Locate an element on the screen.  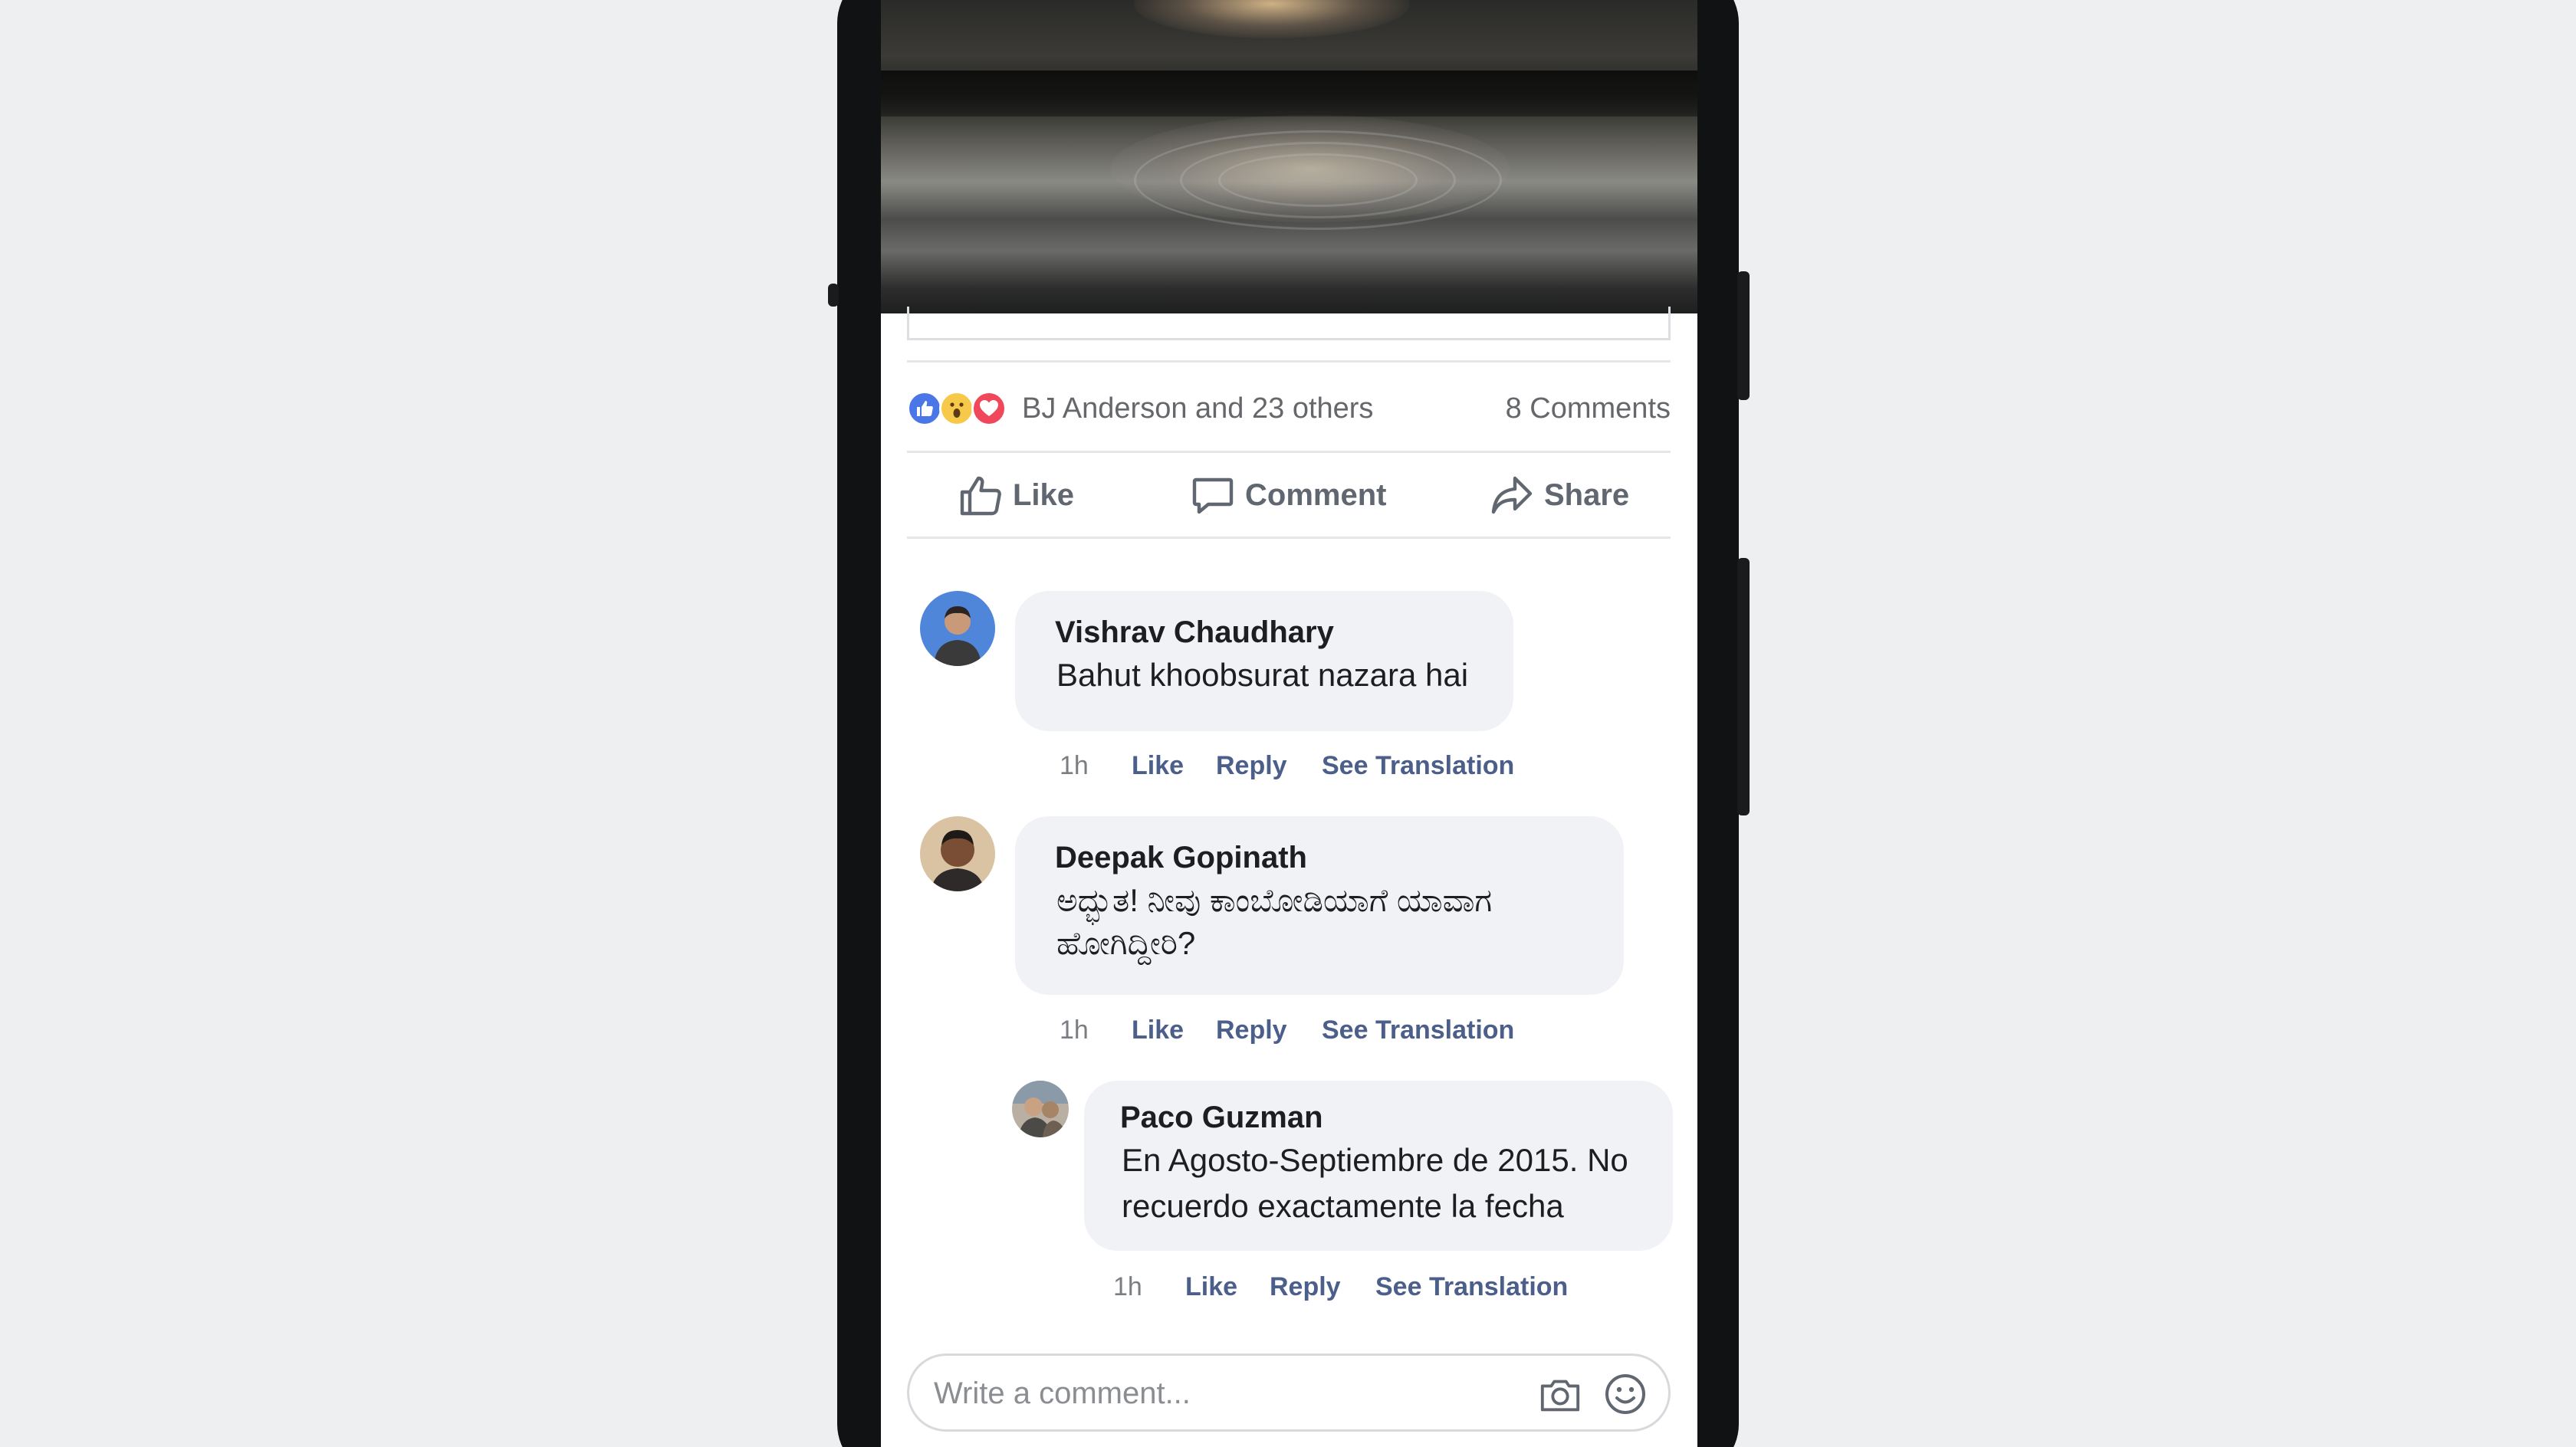
comment-author: Vishrav Chaudhary is located at coordinates (1194, 632).